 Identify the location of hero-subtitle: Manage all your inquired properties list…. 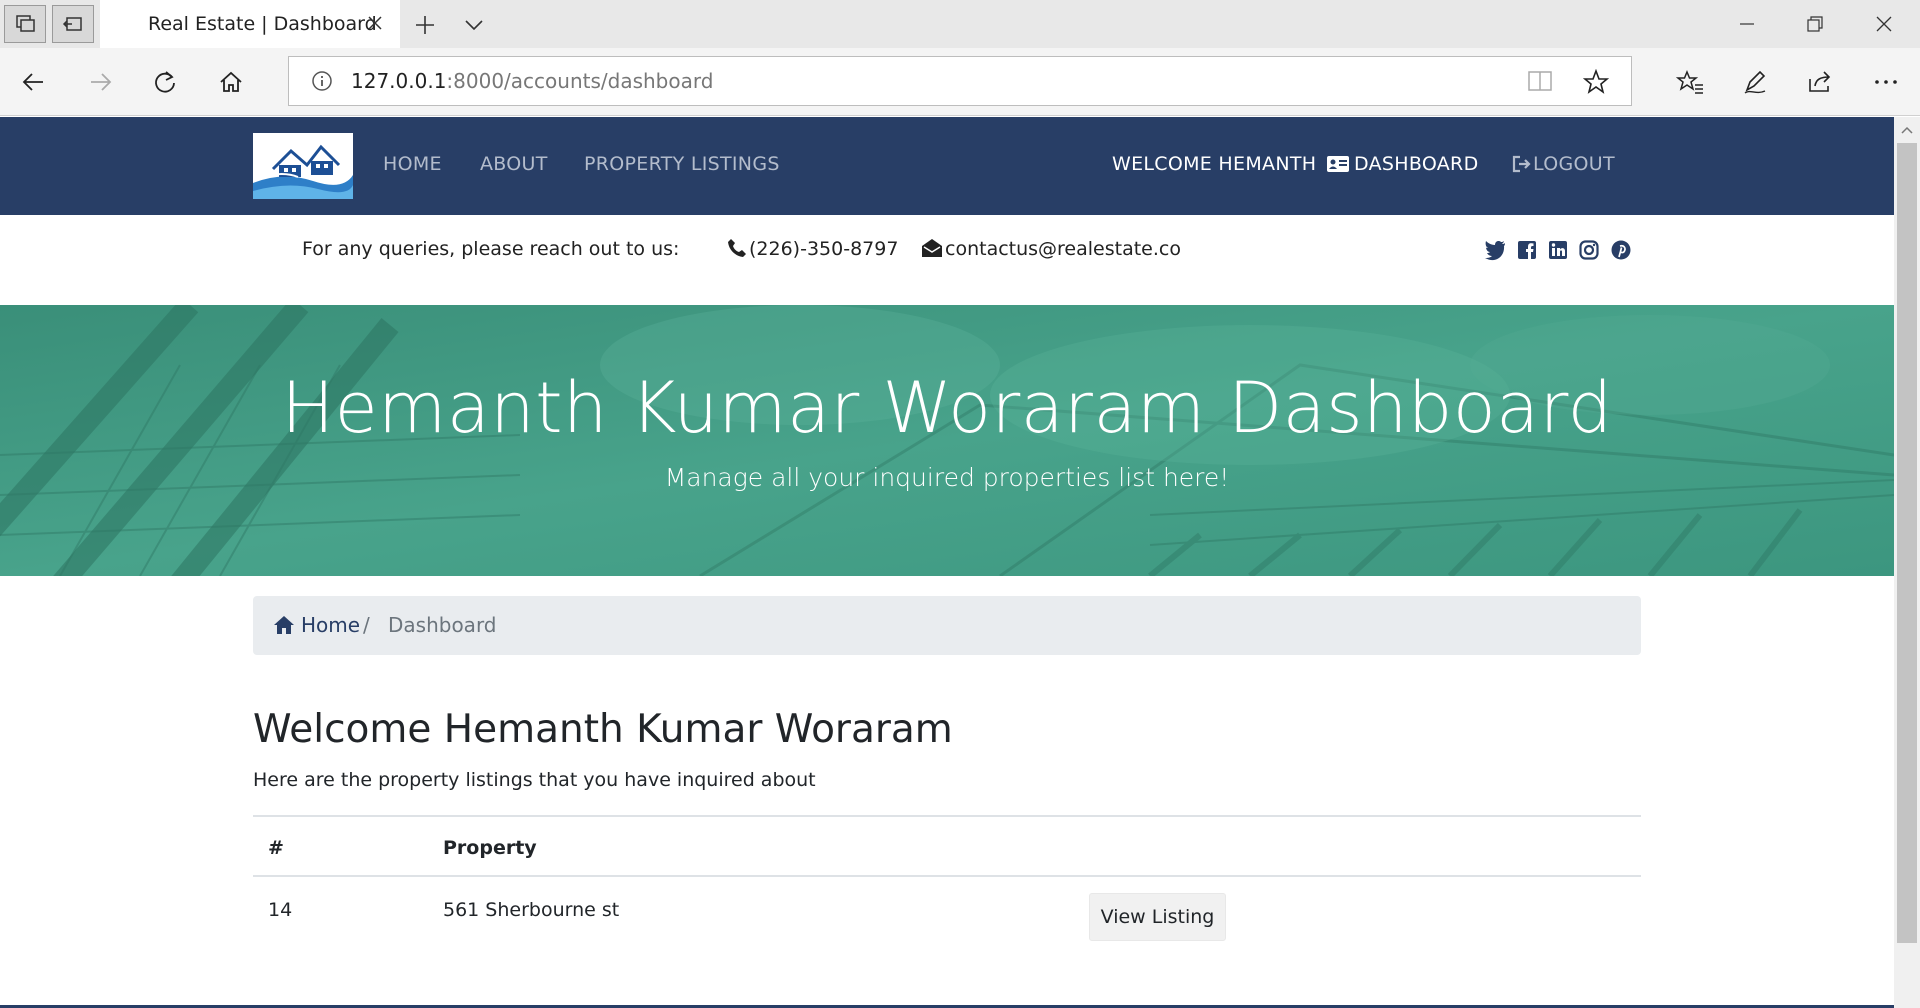
(947, 477).